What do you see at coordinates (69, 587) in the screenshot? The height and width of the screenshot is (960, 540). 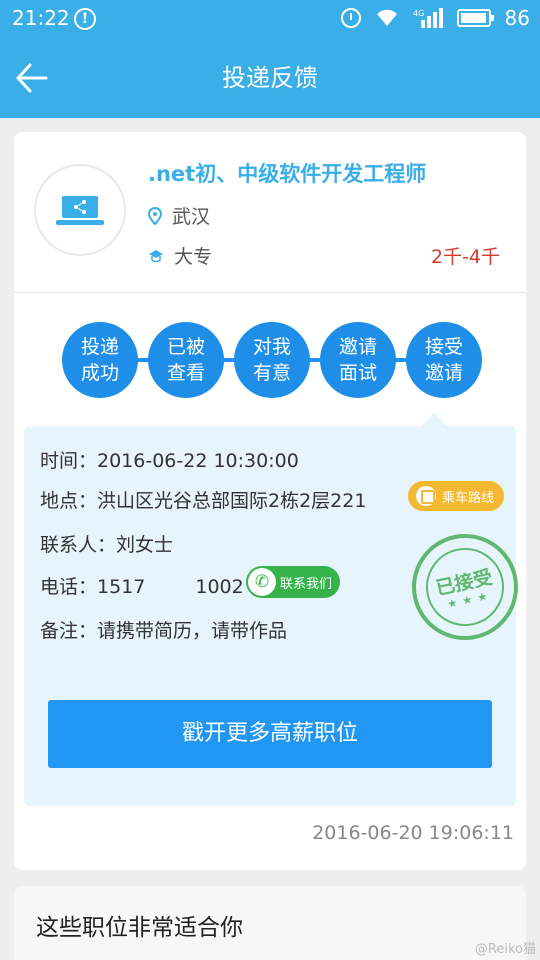 I see `phone-label: 电话：` at bounding box center [69, 587].